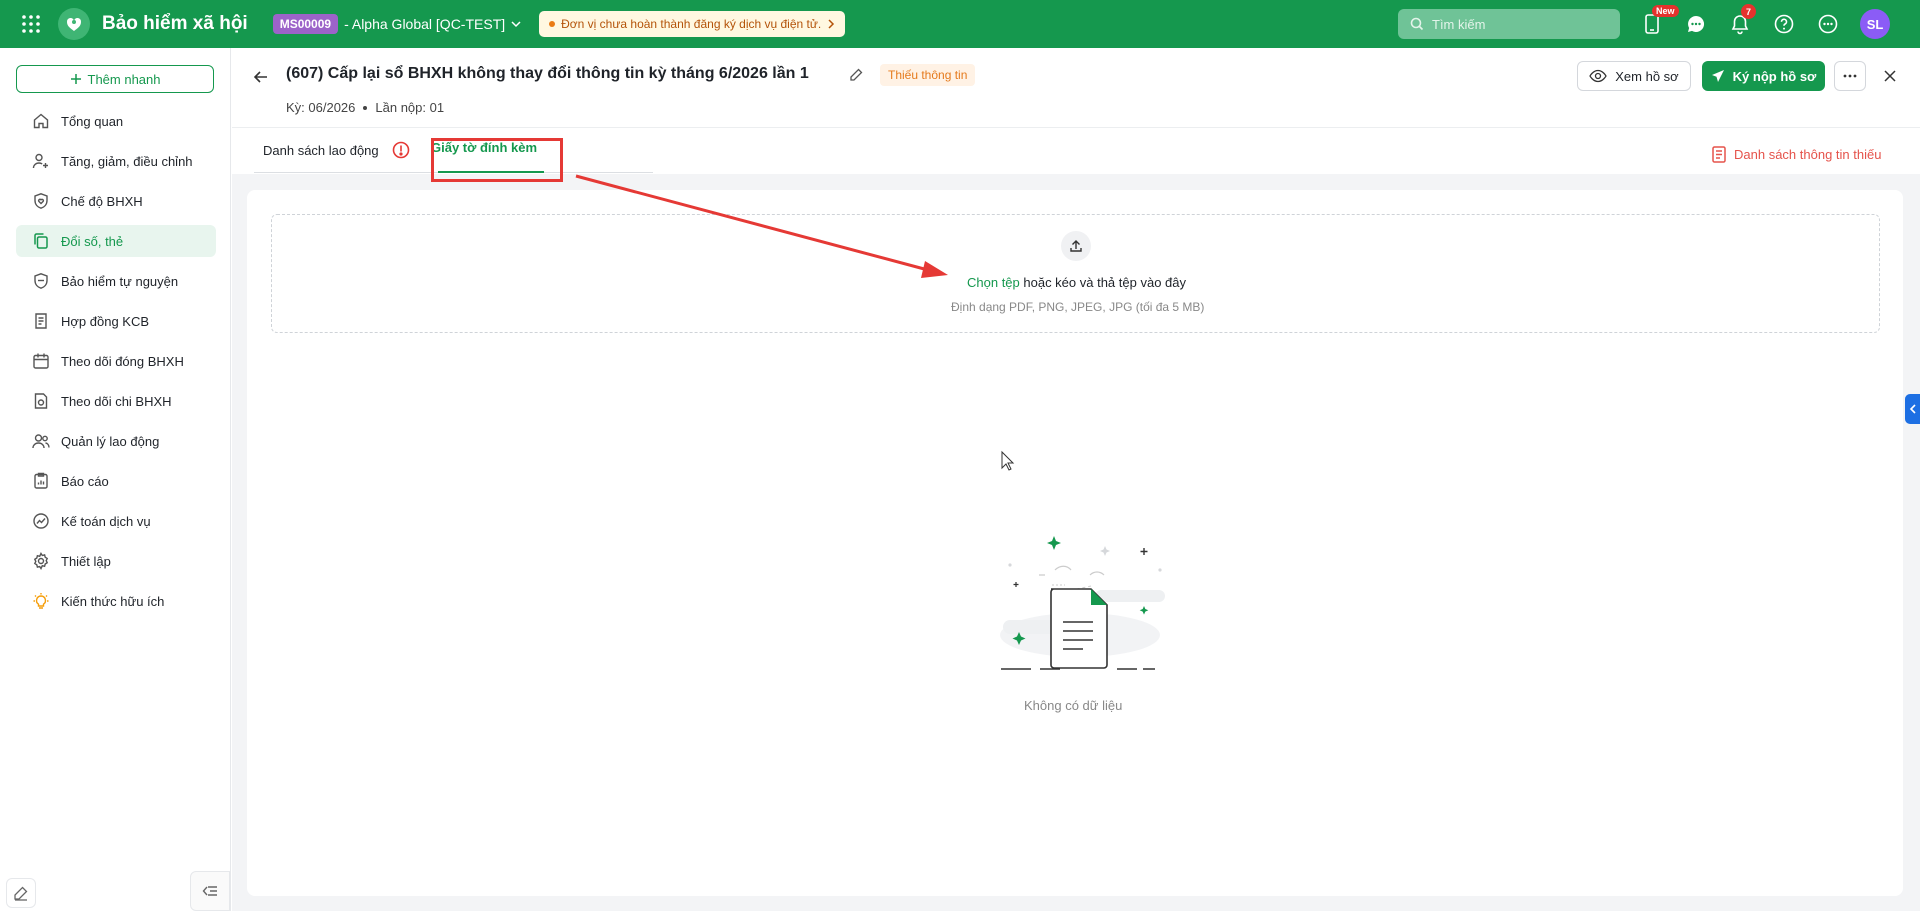  What do you see at coordinates (40, 161) in the screenshot?
I see `user-plus-icon` at bounding box center [40, 161].